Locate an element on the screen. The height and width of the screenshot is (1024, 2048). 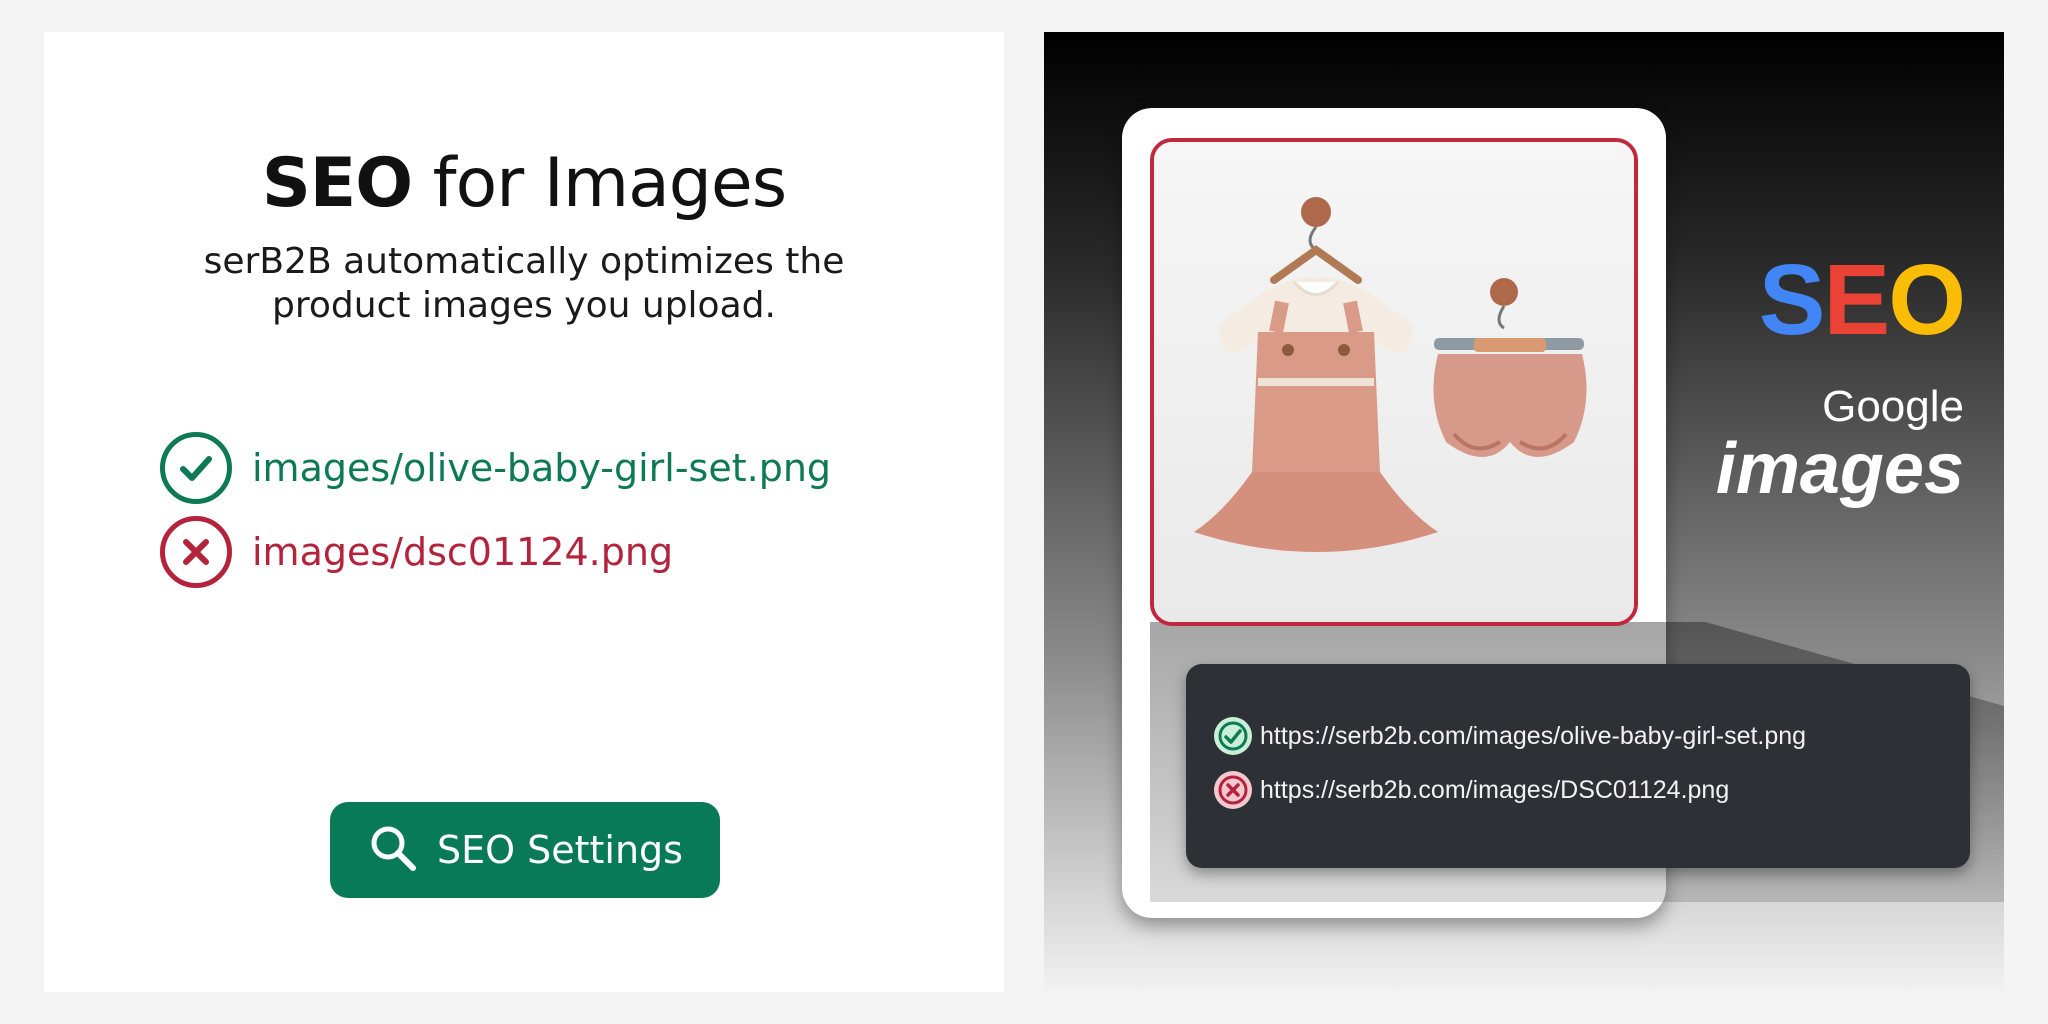
title-bold: SEO is located at coordinates (337, 183).